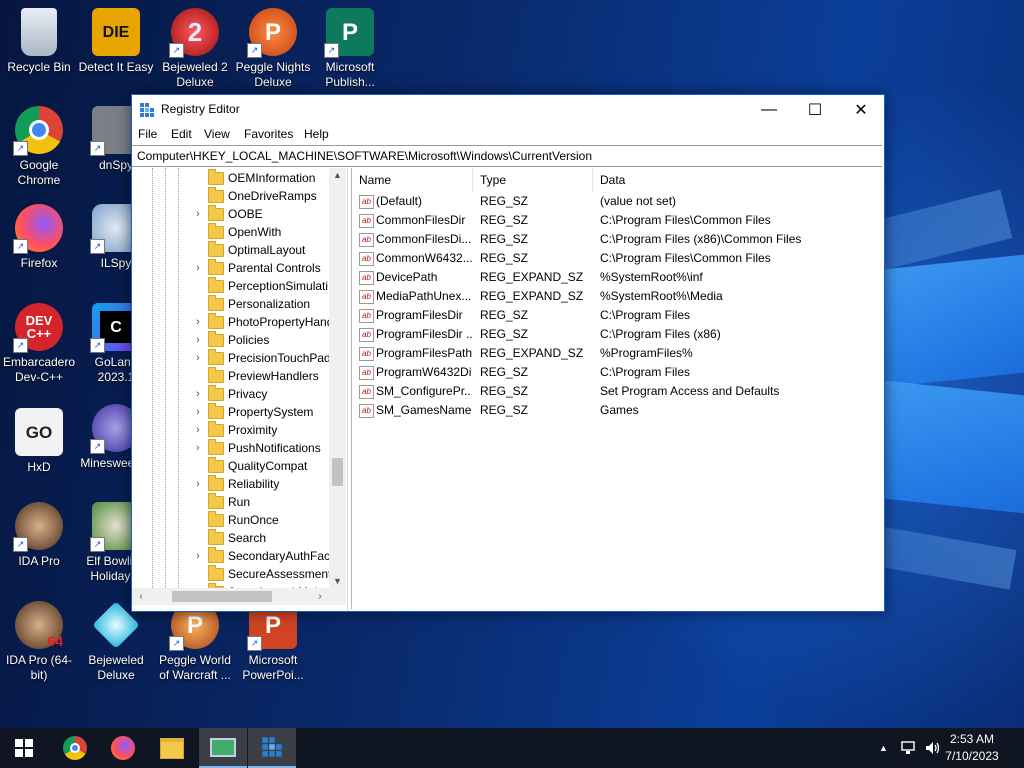 Image resolution: width=1024 pixels, height=768 pixels. Describe the element at coordinates (271, 484) in the screenshot. I see `tree-node: › Reliability` at that location.